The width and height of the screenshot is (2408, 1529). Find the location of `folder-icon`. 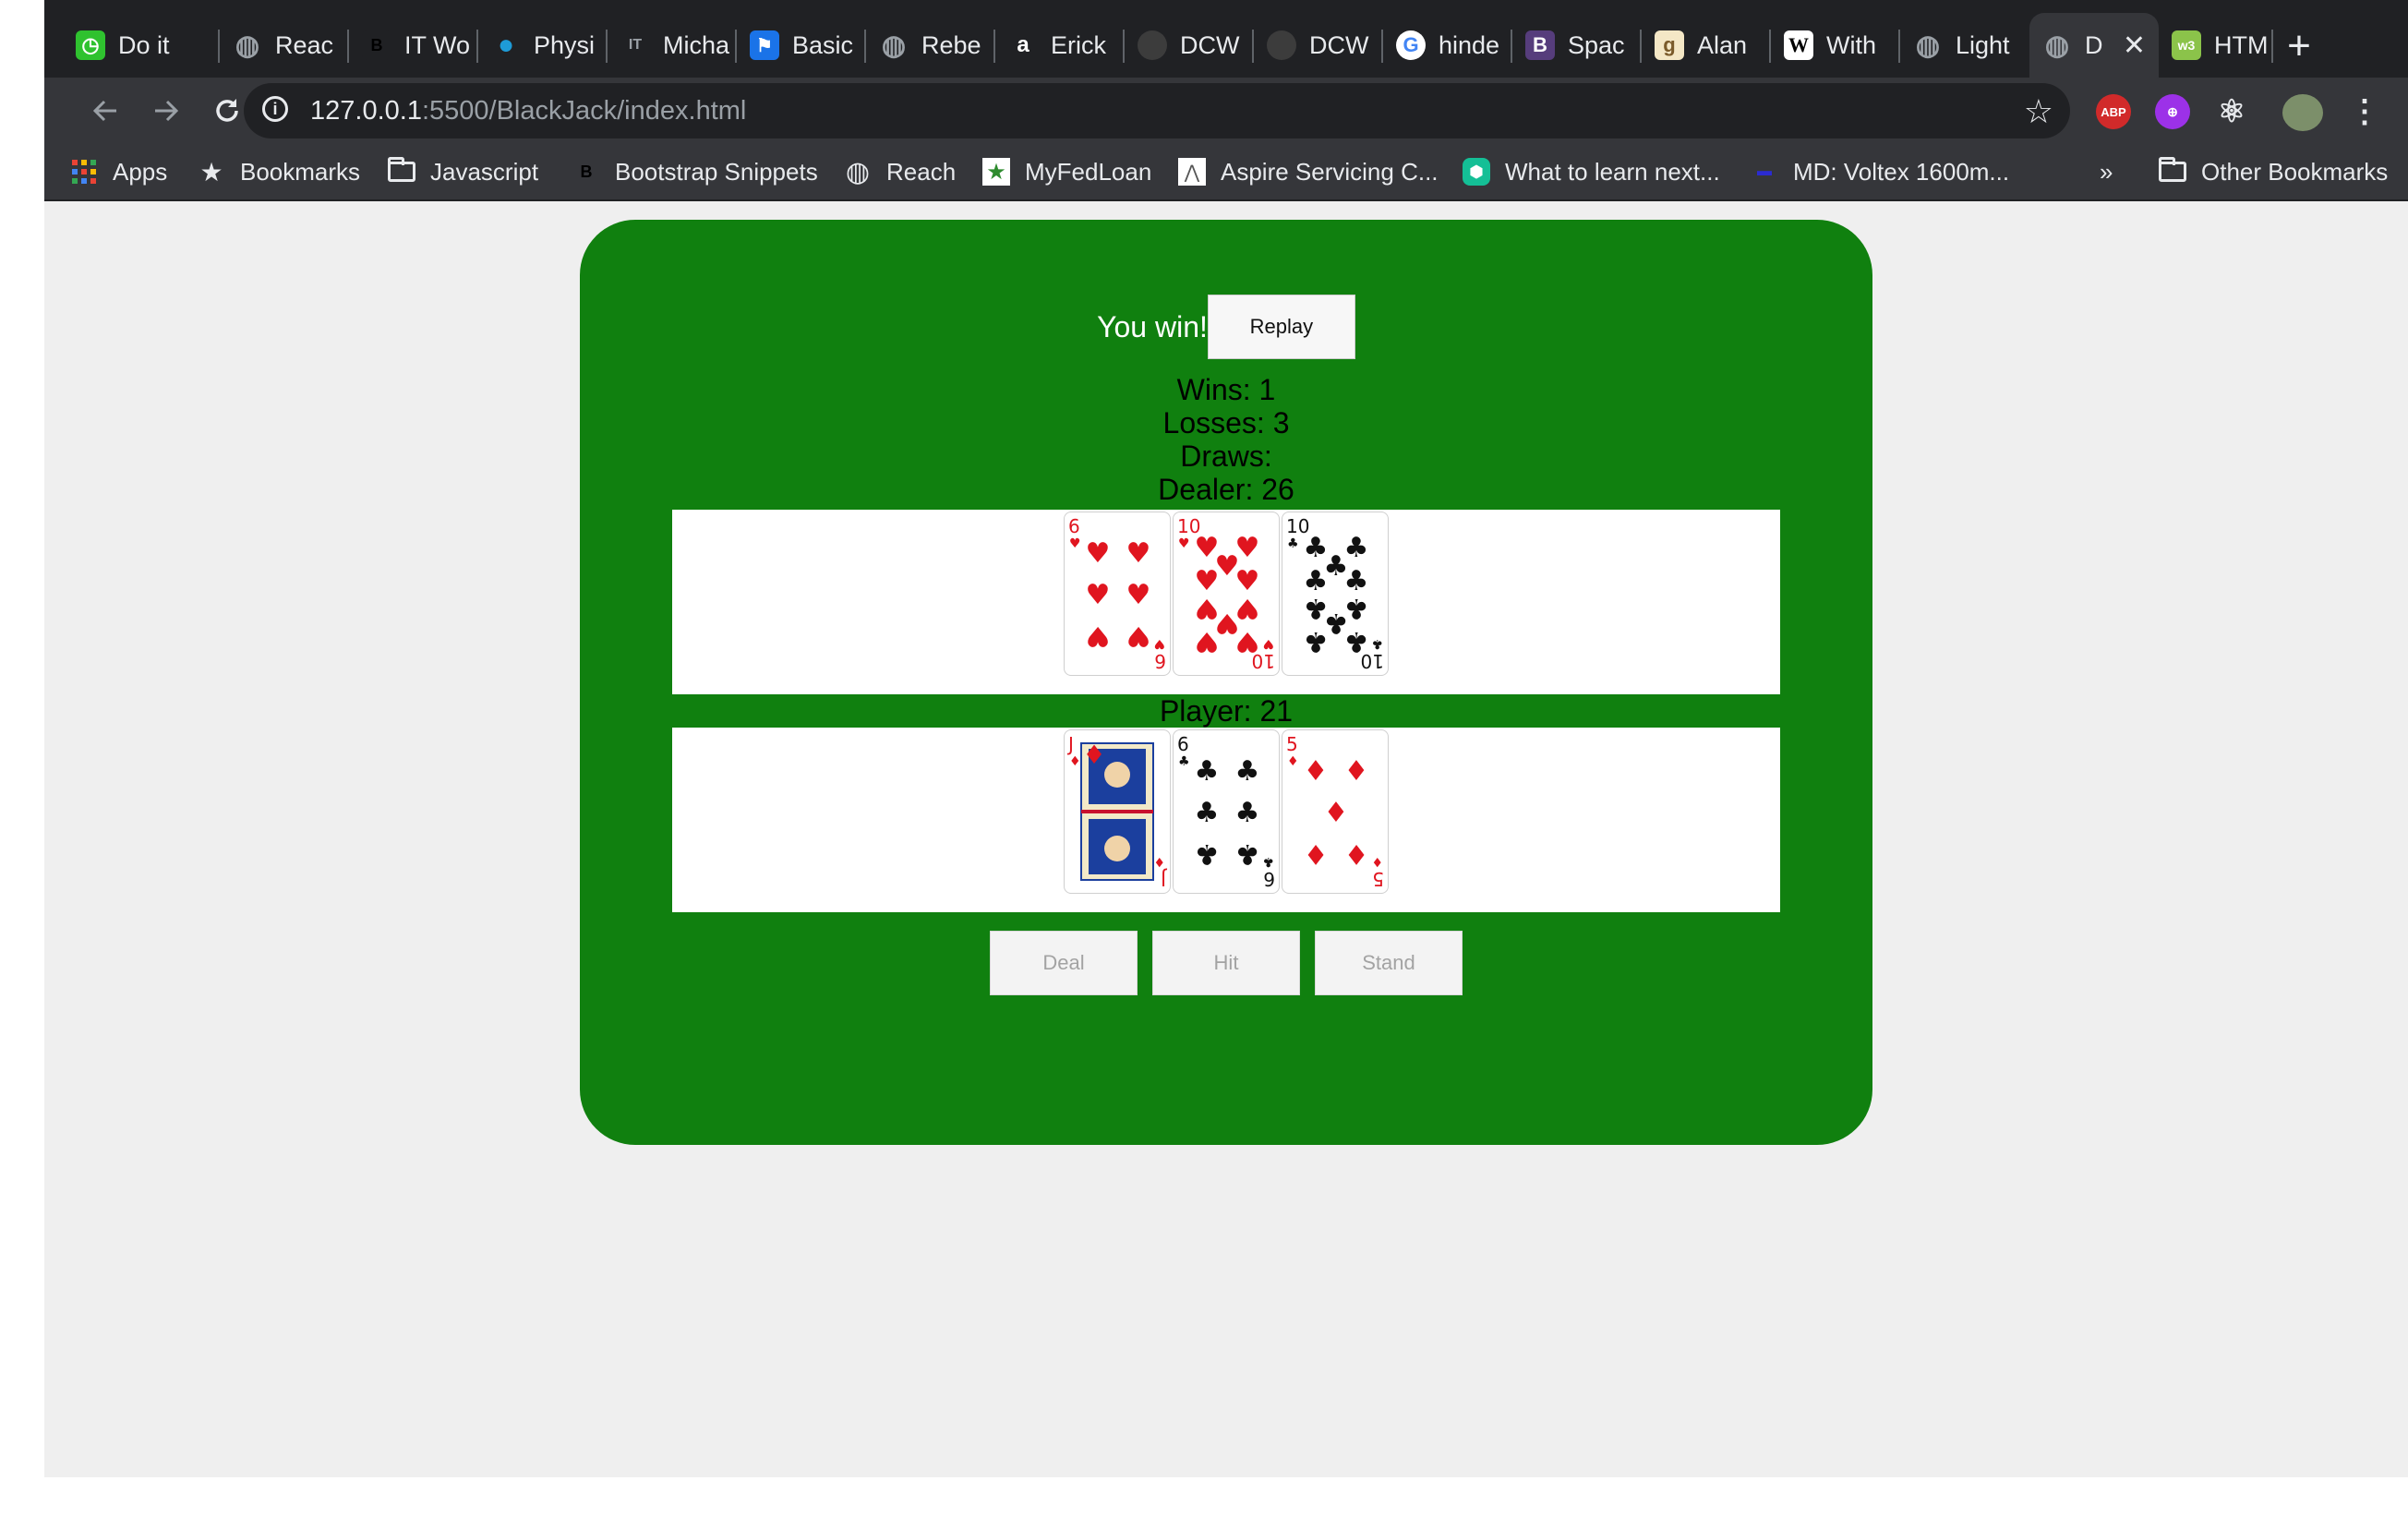

folder-icon is located at coordinates (401, 171).